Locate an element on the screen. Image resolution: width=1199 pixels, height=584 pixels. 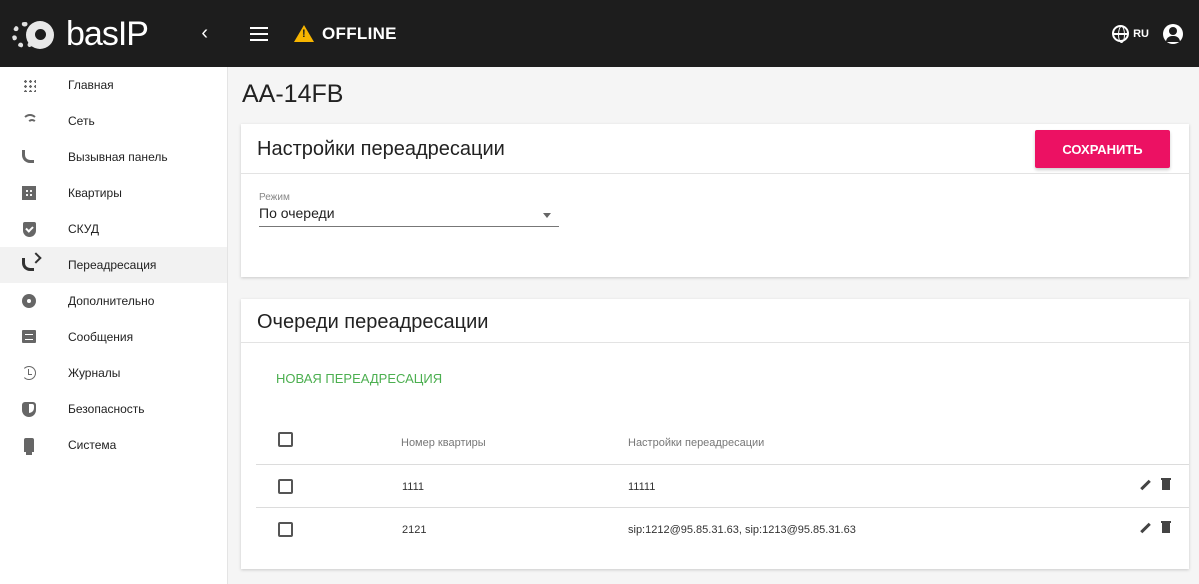
account-icon is located at coordinates (1173, 33).